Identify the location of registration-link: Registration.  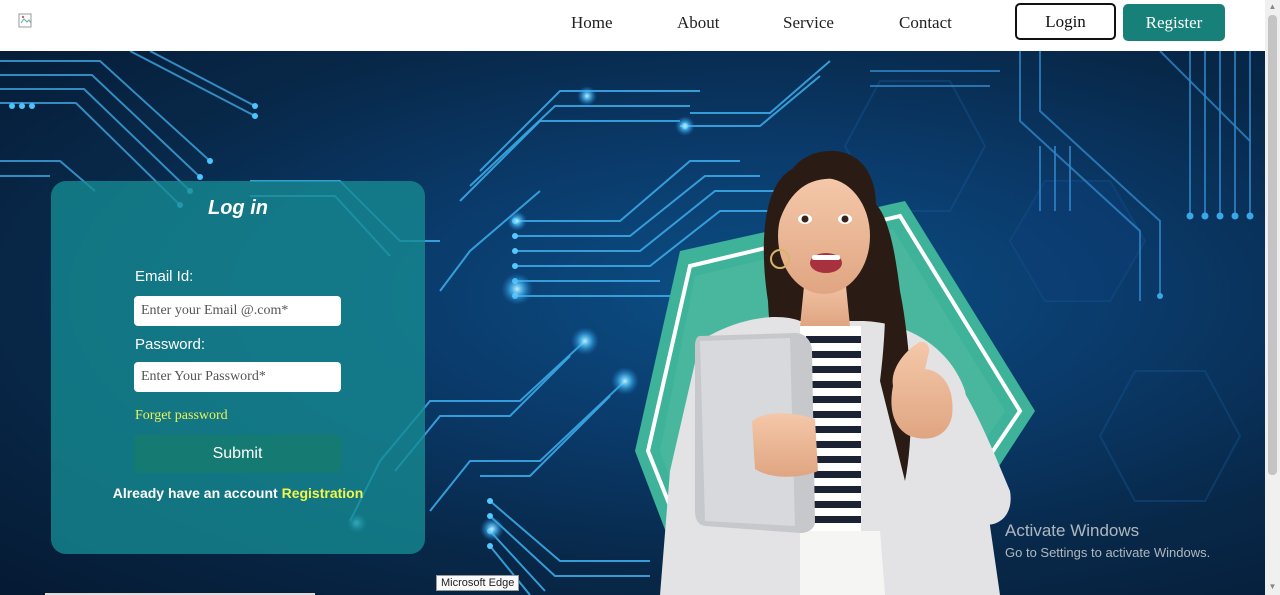
(323, 493).